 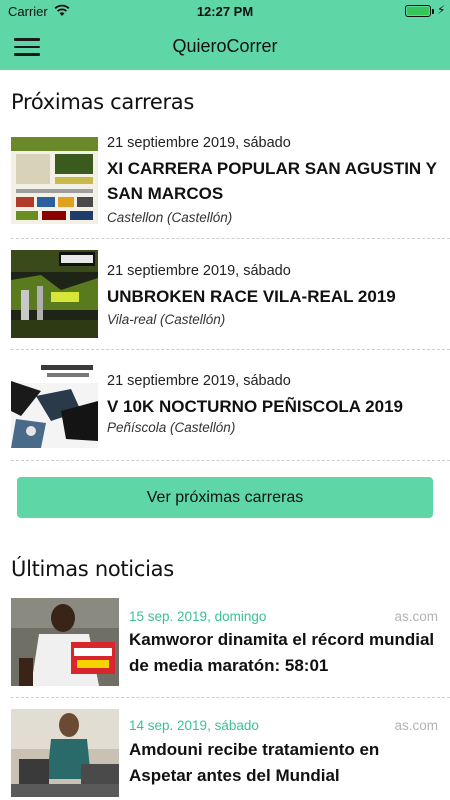 What do you see at coordinates (92, 569) in the screenshot?
I see `latest-news-heading: Últimas noticias` at bounding box center [92, 569].